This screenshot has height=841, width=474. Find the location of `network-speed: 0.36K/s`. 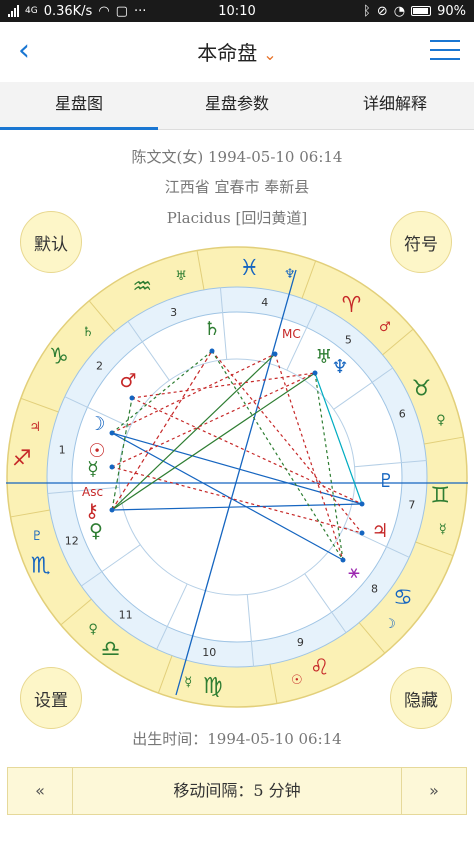

network-speed: 0.36K/s is located at coordinates (68, 11).